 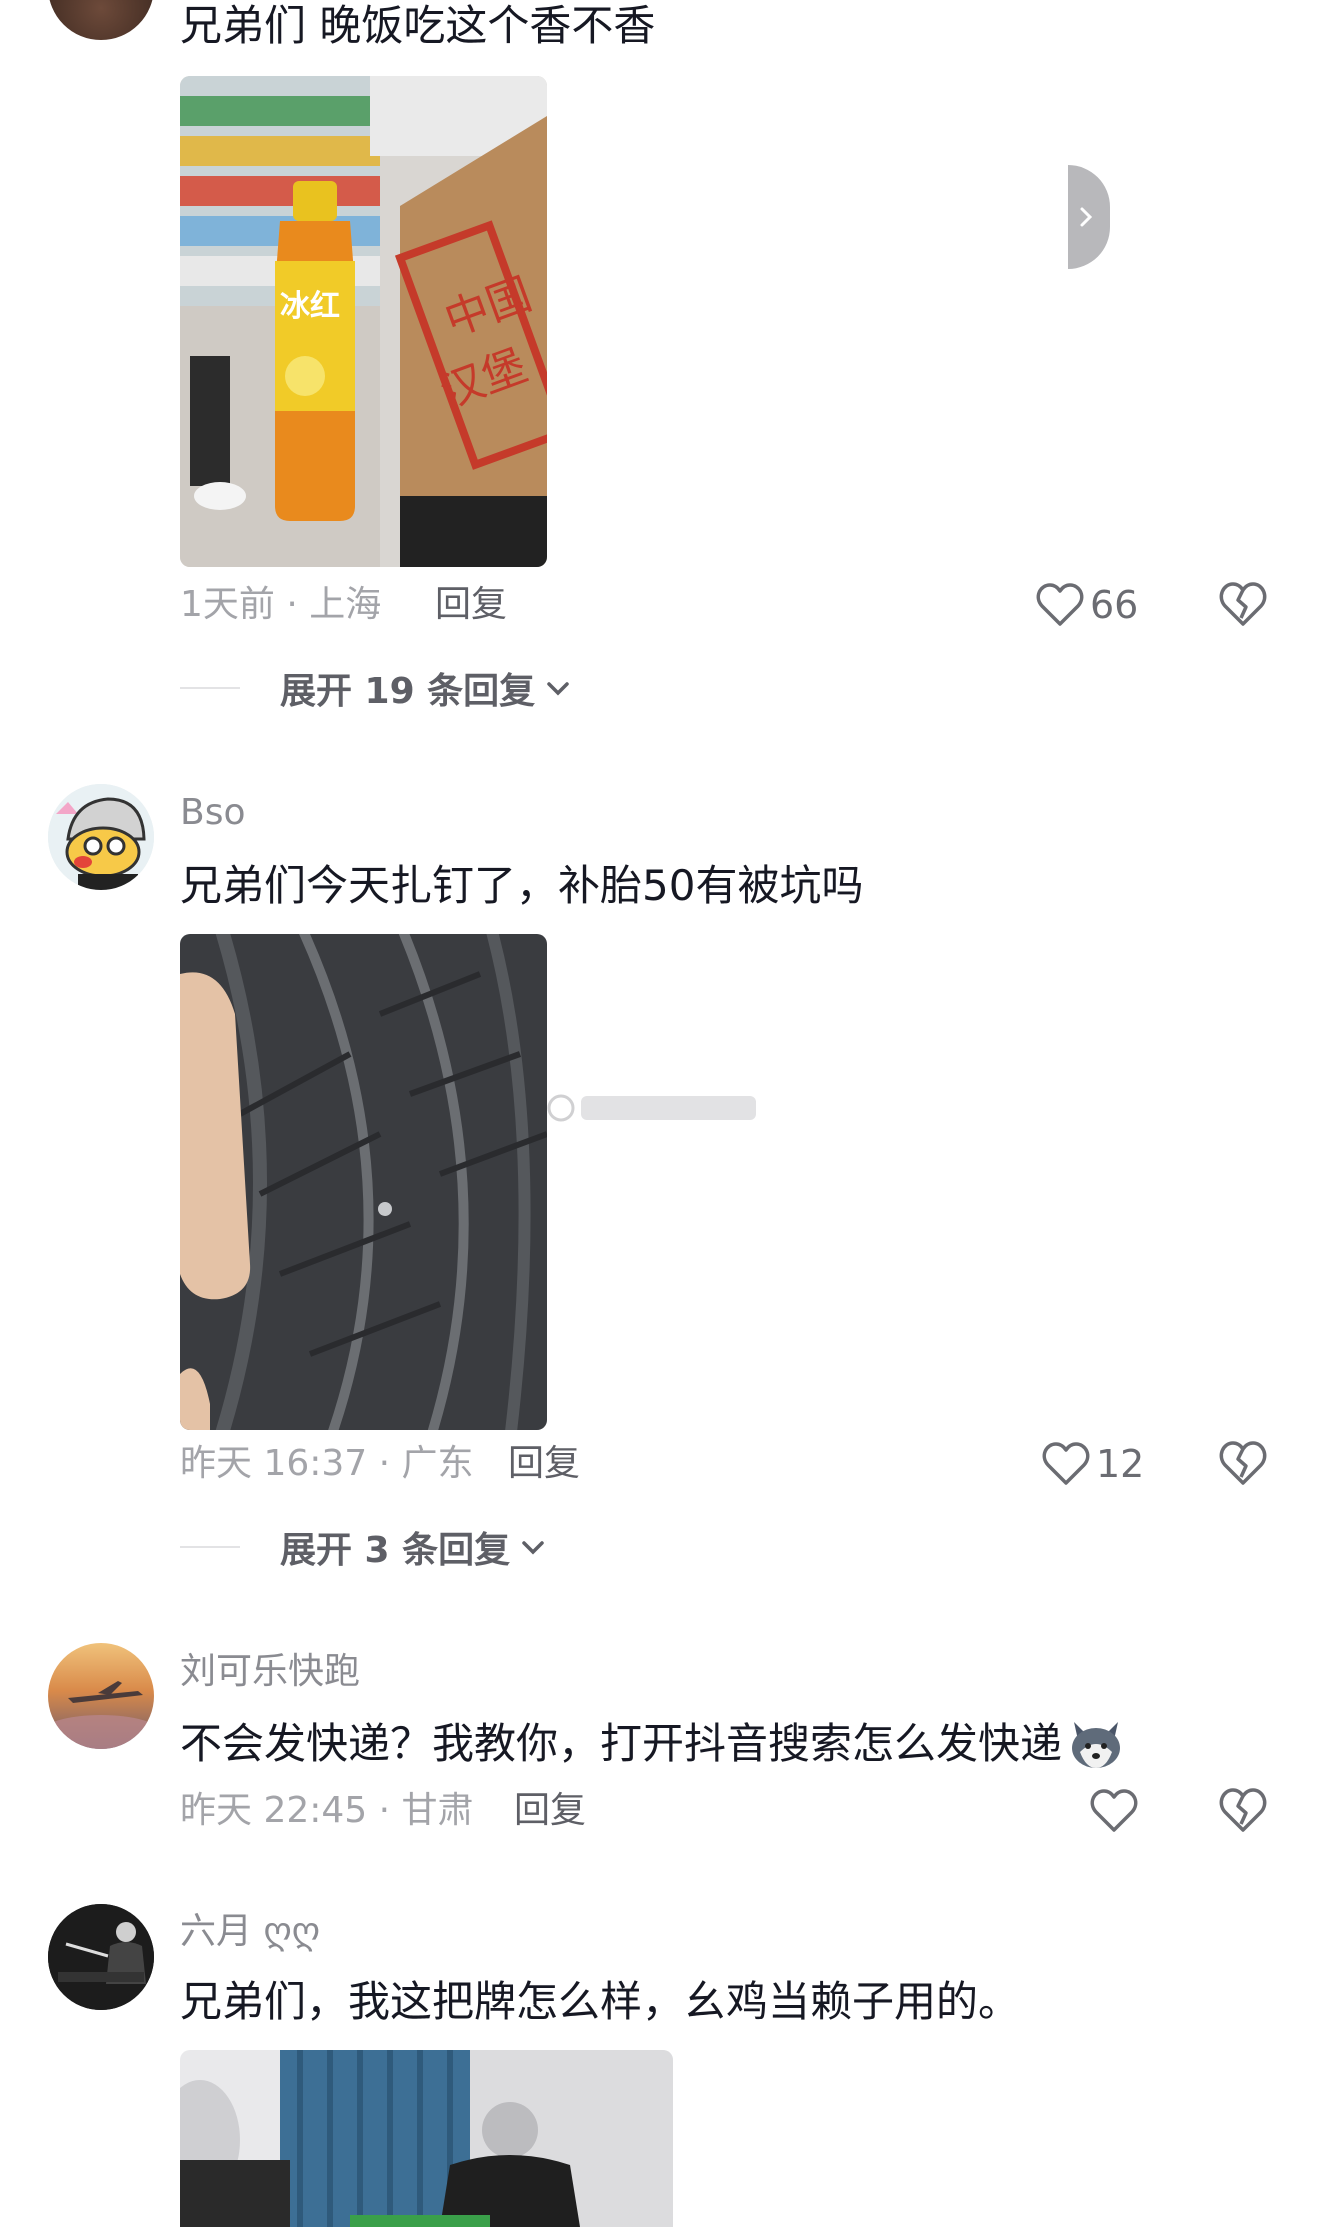 I want to click on expand-replies-button: 展开 19 条回复, so click(x=376, y=688).